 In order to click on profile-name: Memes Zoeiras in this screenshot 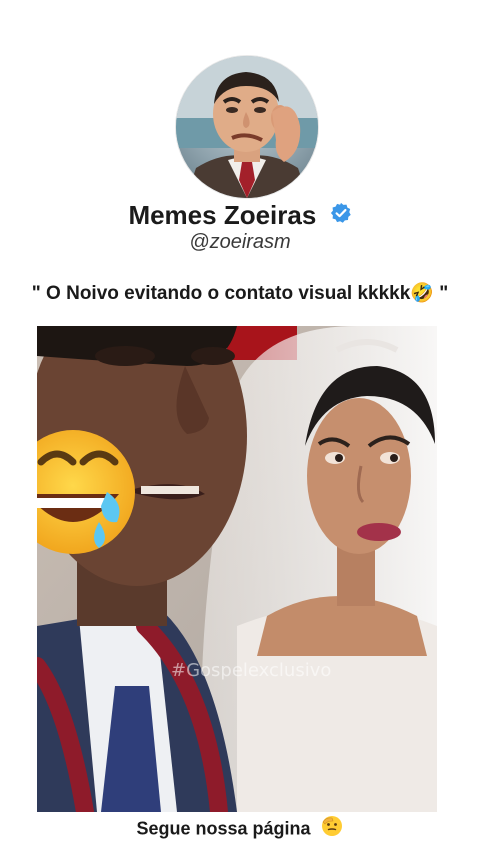, I will do `click(240, 215)`.